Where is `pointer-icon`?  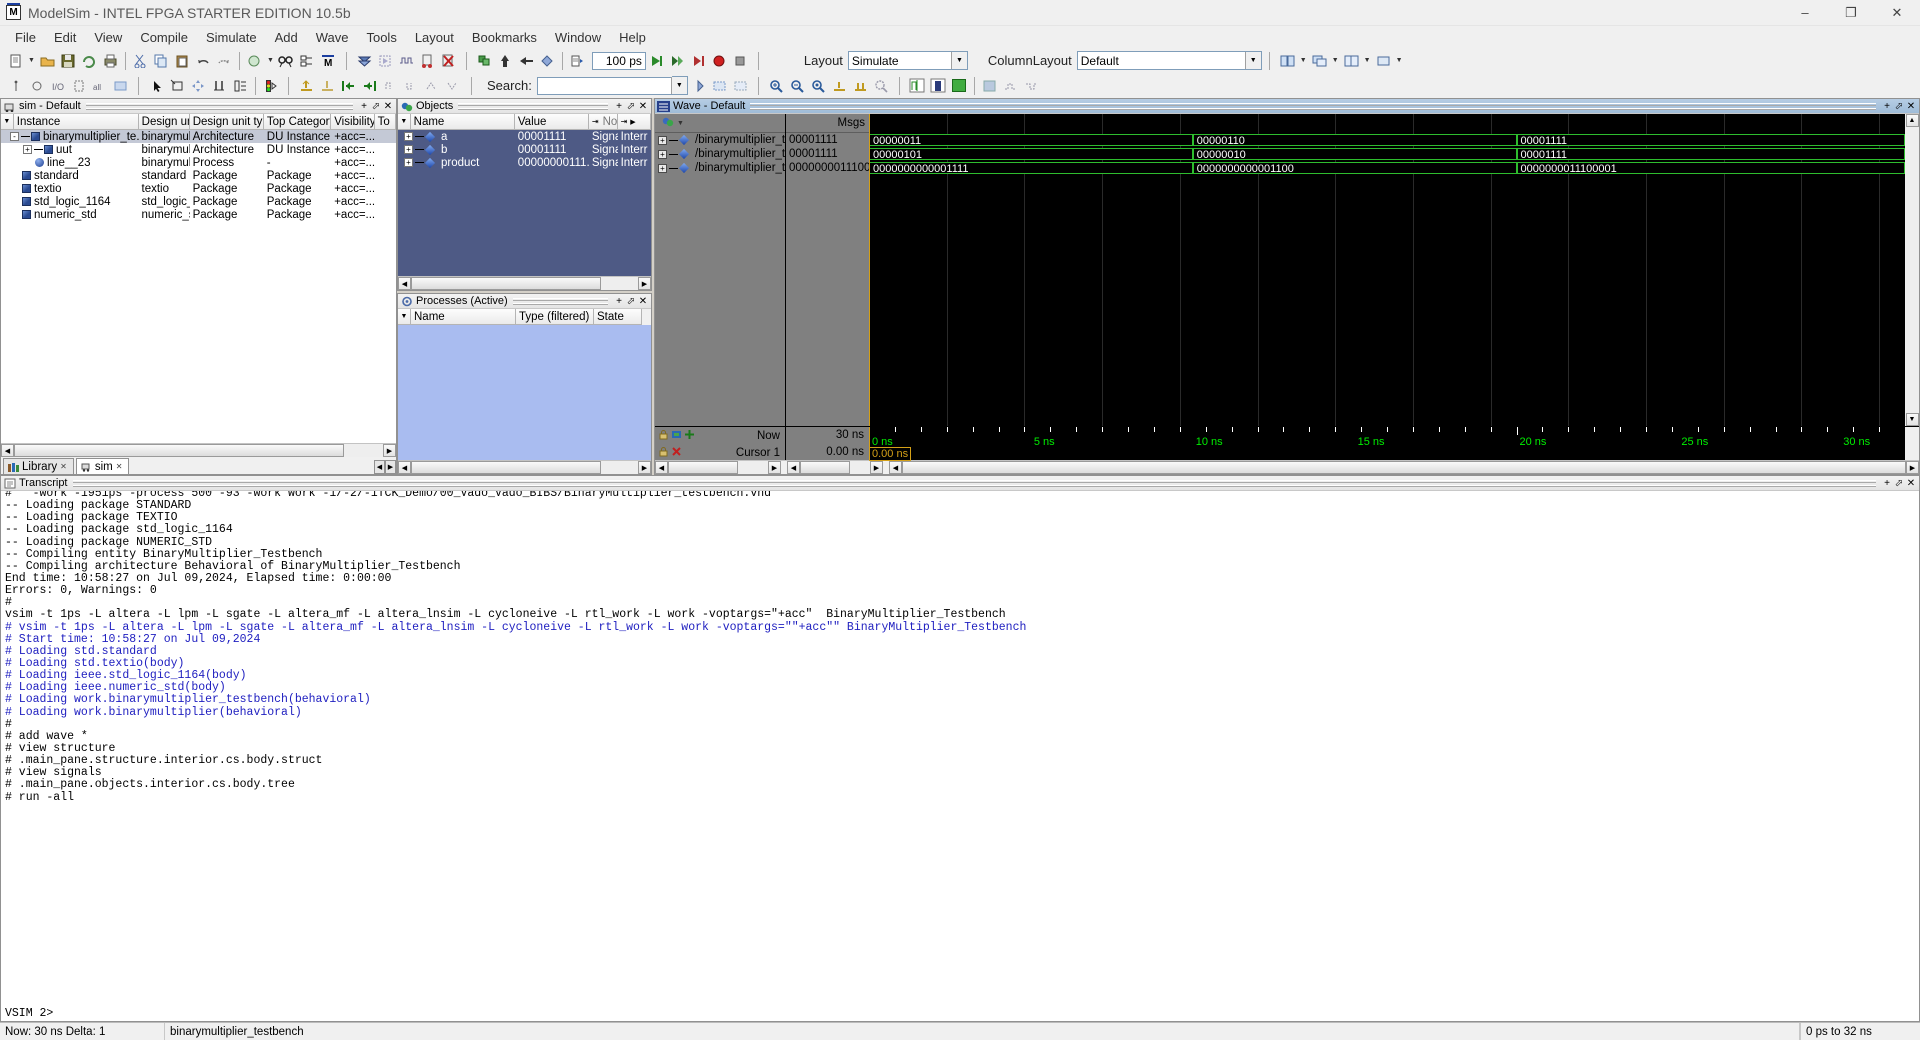
pointer-icon is located at coordinates (156, 85).